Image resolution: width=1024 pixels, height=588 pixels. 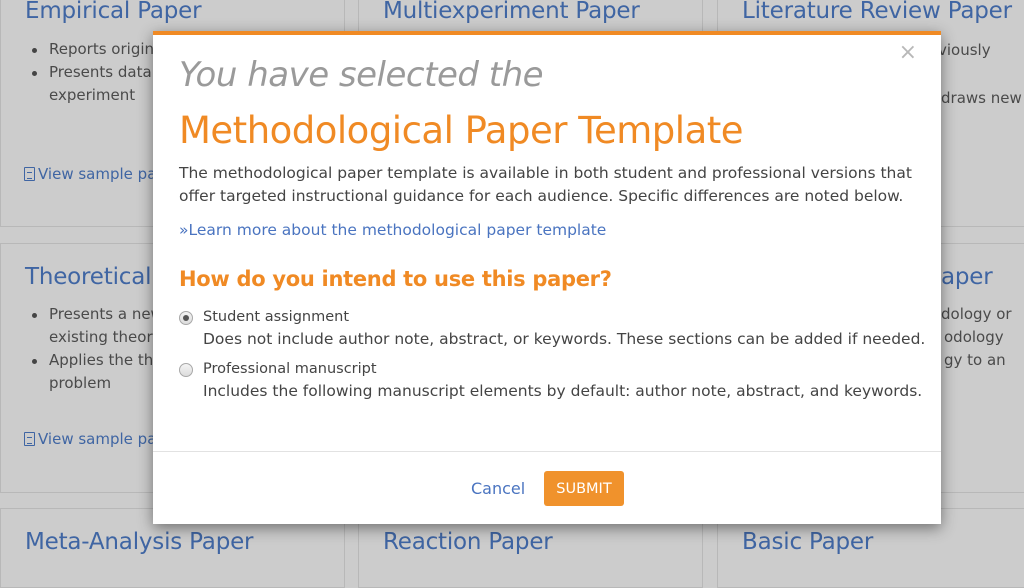 What do you see at coordinates (97, 314) in the screenshot?
I see `bullet: Presents a new` at bounding box center [97, 314].